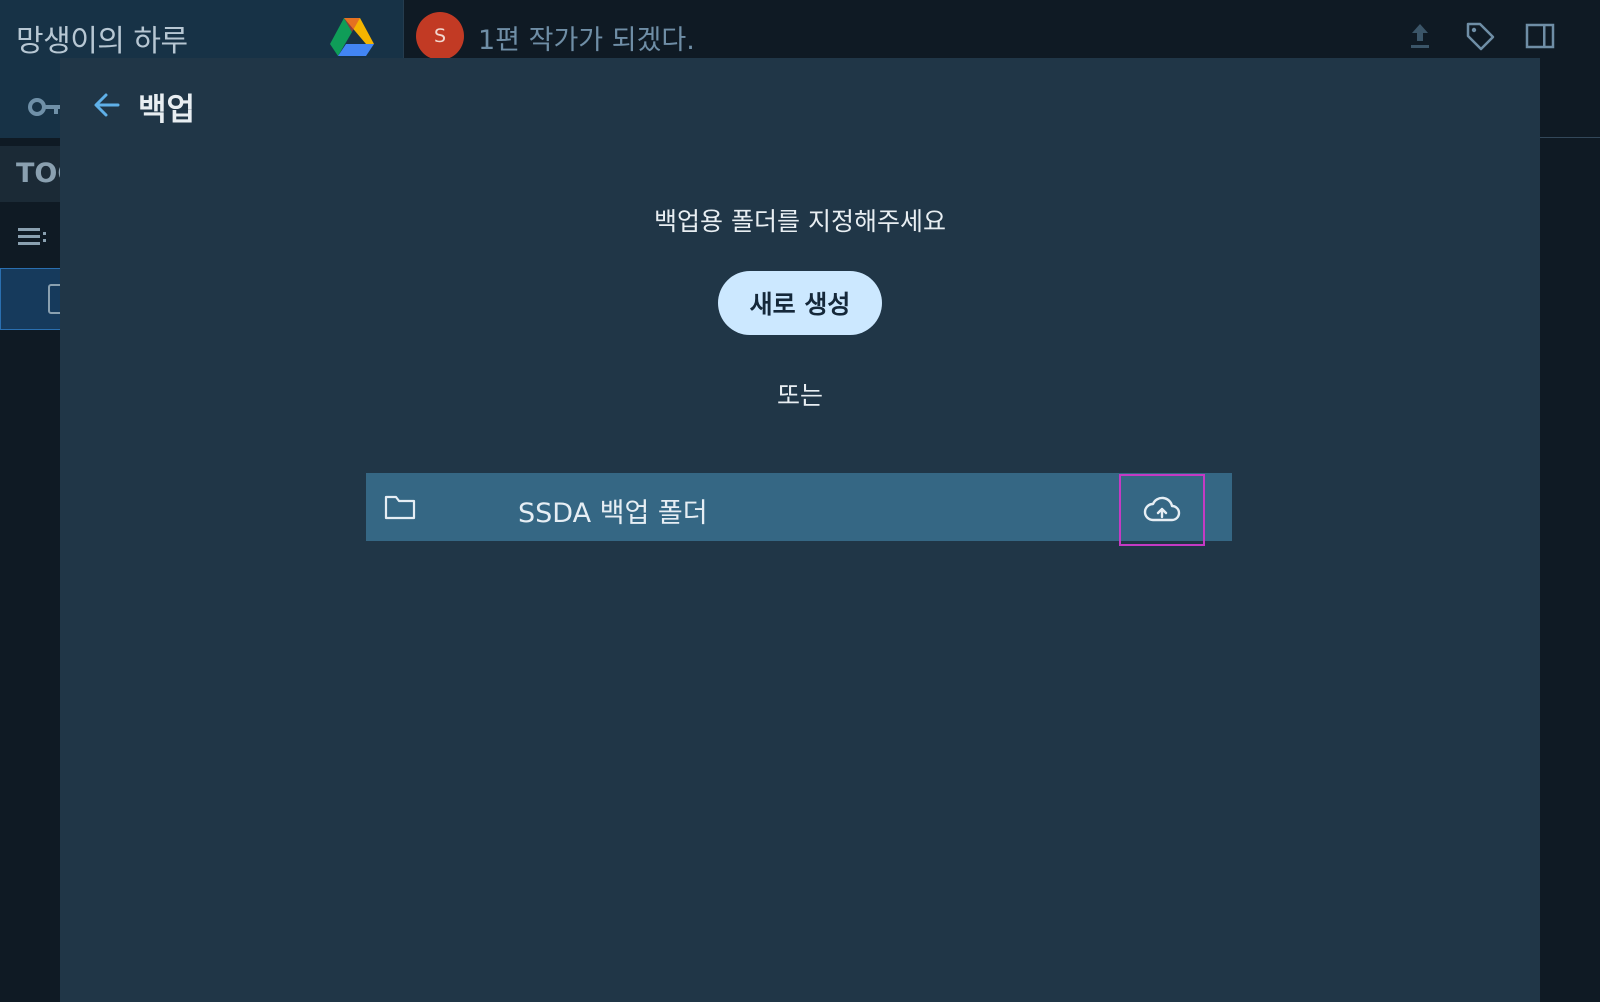 The image size is (1600, 1002). What do you see at coordinates (352, 37) in the screenshot?
I see `google-drive-icon` at bounding box center [352, 37].